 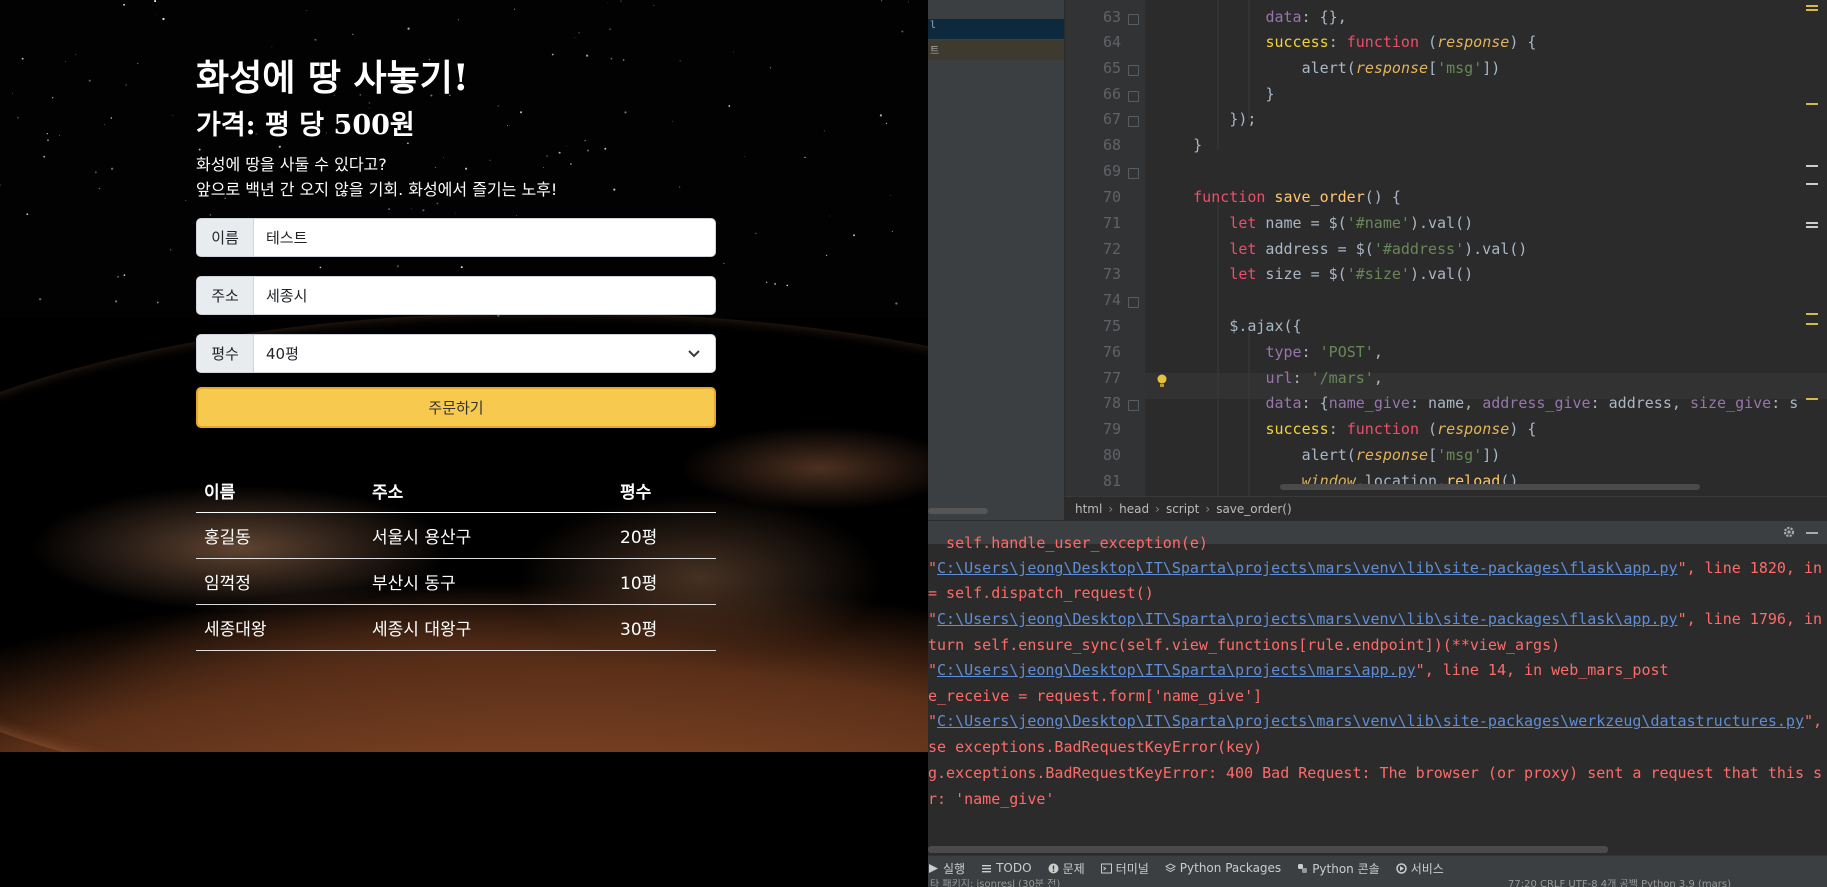 I want to click on page-bottom-area, so click(x=464, y=819).